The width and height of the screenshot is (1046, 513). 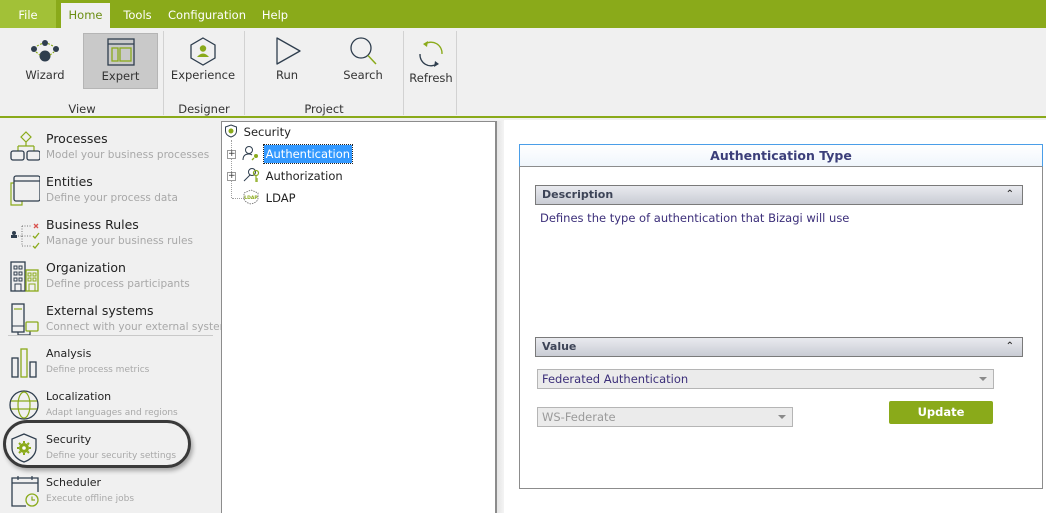 I want to click on sidebar-item-security: Security Define your security settings, so click(x=109, y=448).